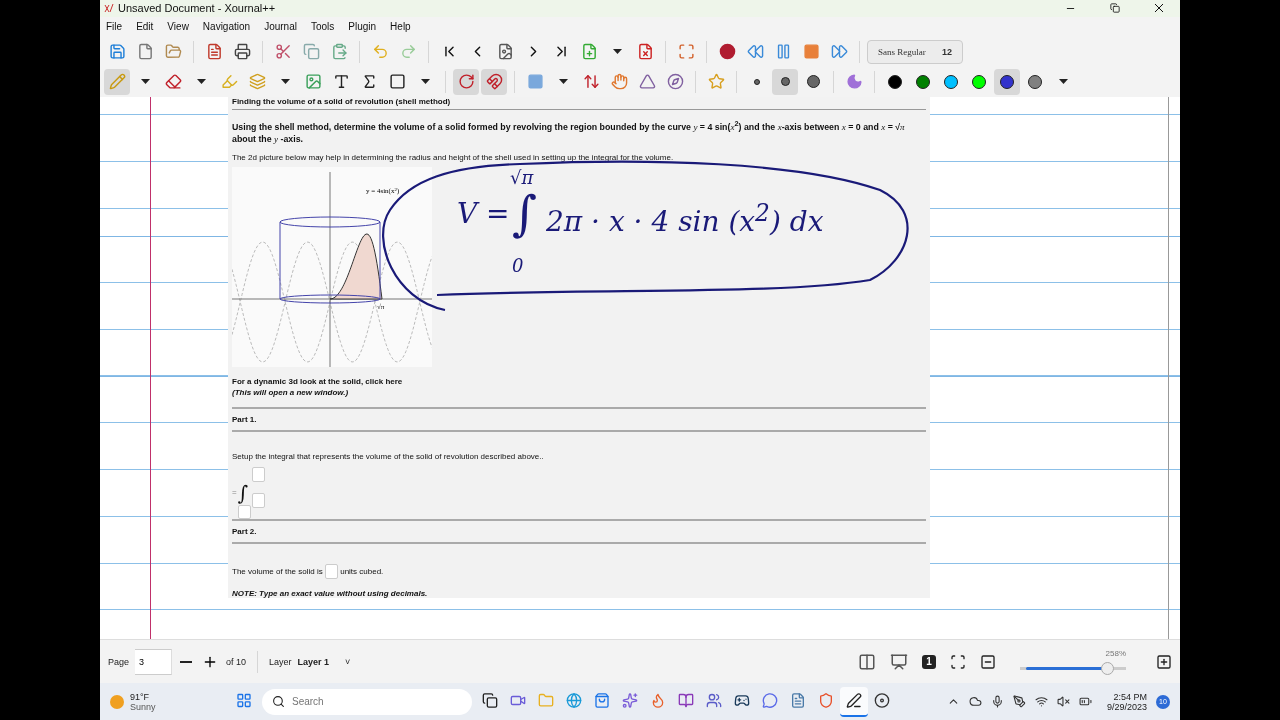  What do you see at coordinates (243, 492) in the screenshot?
I see `integral-sign: ∫` at bounding box center [243, 492].